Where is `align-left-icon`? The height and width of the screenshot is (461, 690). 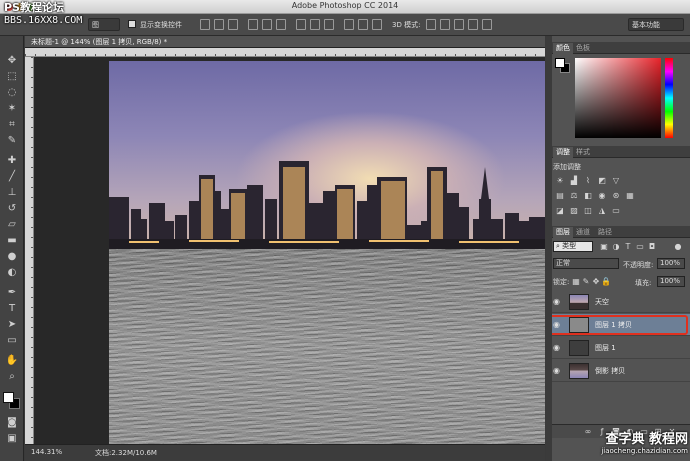
align-left-icon is located at coordinates (253, 24).